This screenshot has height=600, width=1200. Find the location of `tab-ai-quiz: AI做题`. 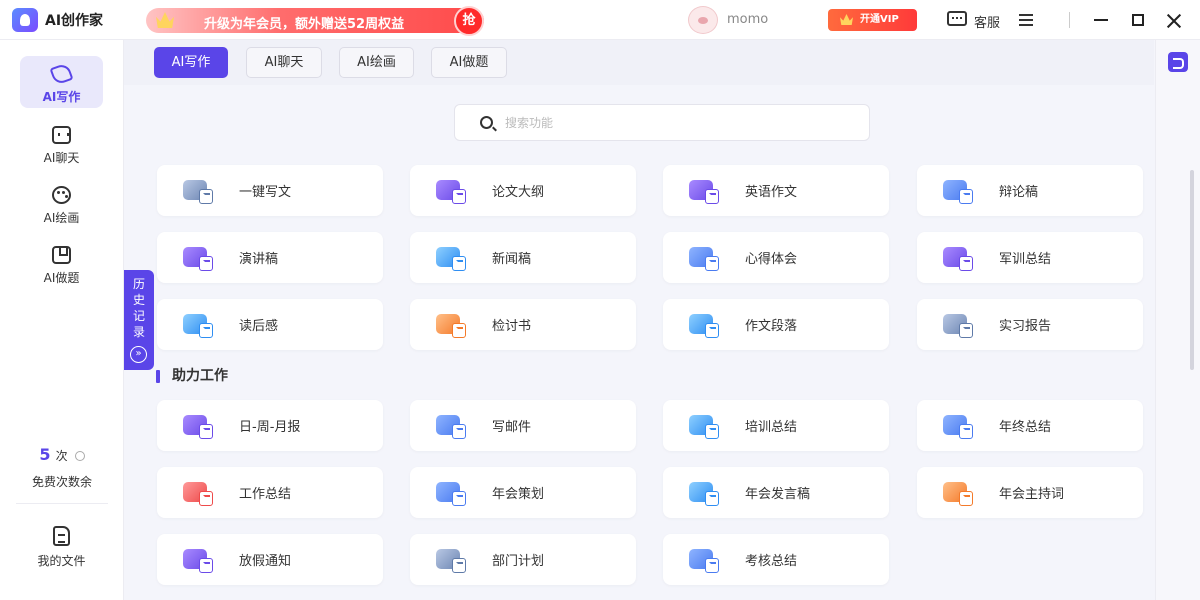

tab-ai-quiz: AI做题 is located at coordinates (469, 62).